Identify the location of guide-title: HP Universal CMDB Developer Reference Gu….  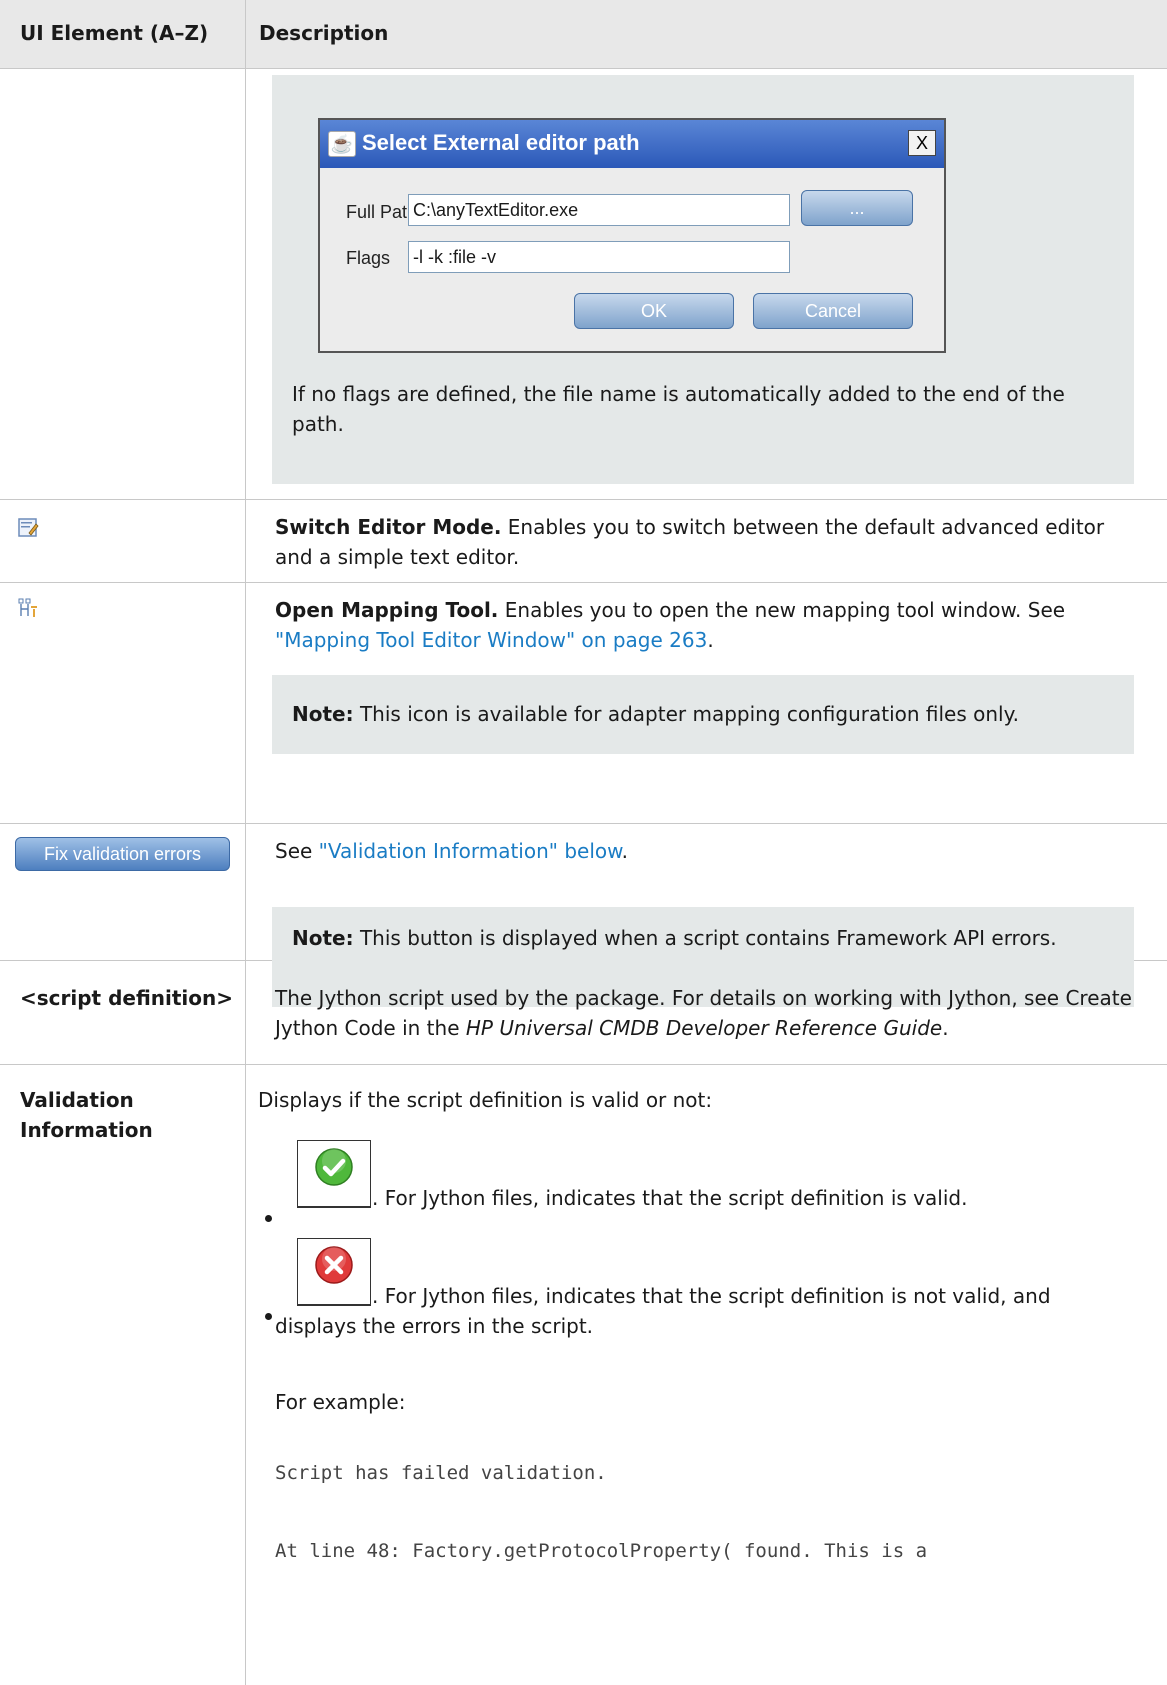
(704, 1028).